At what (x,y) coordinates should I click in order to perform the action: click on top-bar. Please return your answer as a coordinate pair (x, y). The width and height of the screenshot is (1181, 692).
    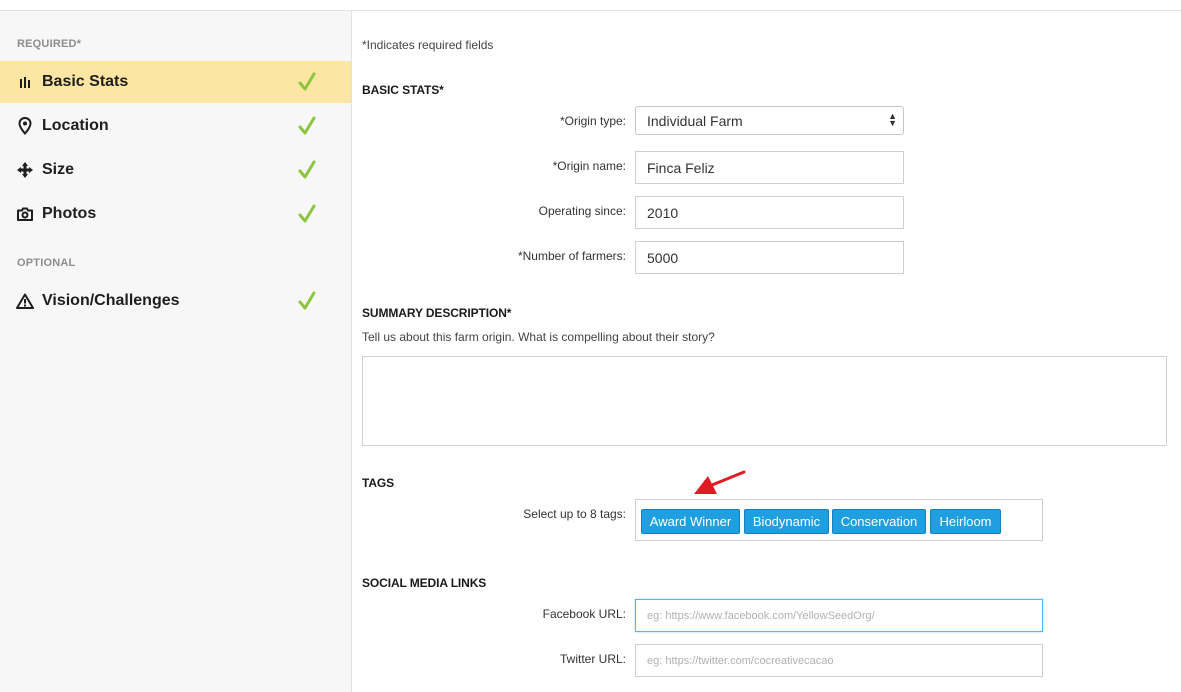
    Looking at the image, I should click on (590, 5).